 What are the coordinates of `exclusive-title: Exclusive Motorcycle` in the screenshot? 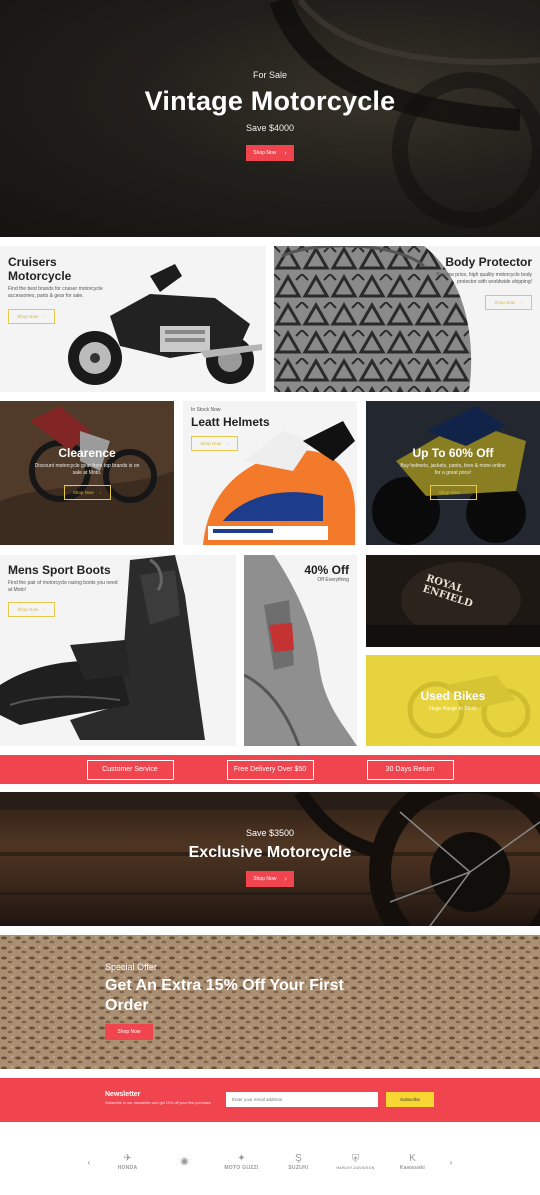 It's located at (270, 852).